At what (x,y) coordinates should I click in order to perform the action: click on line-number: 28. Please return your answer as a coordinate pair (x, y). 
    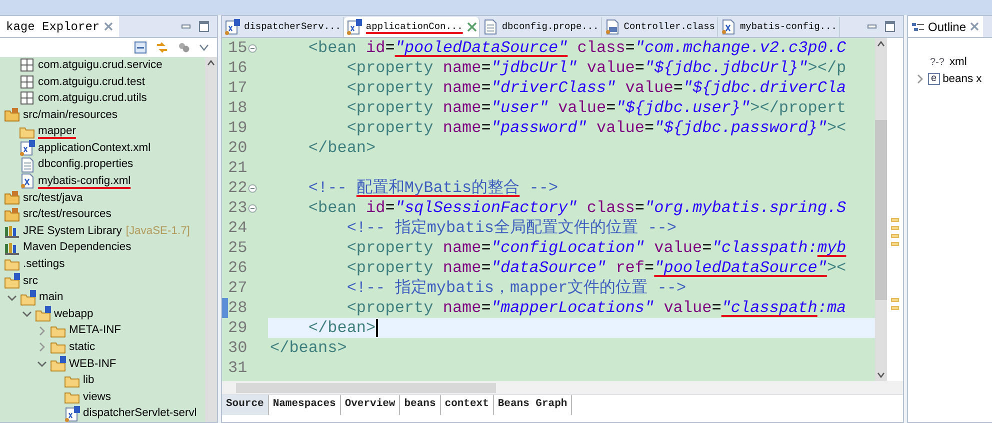
    Looking at the image, I should click on (238, 308).